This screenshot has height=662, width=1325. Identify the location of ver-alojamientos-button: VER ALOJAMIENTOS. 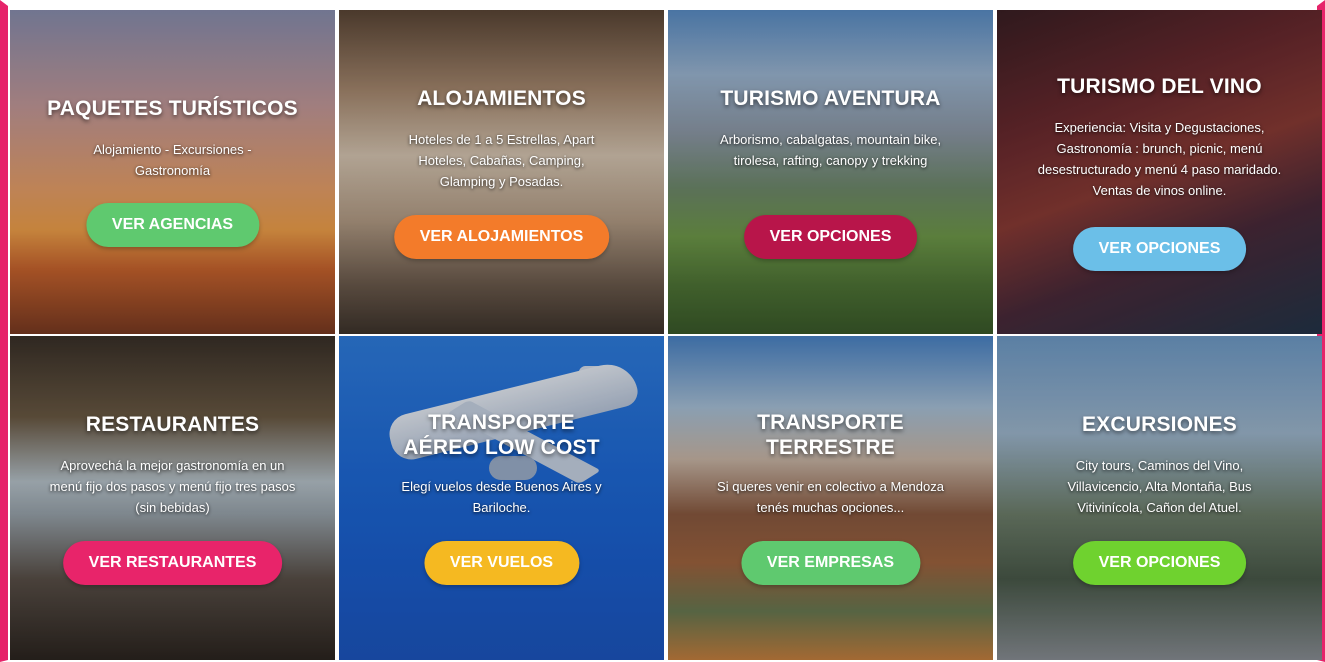
(501, 237).